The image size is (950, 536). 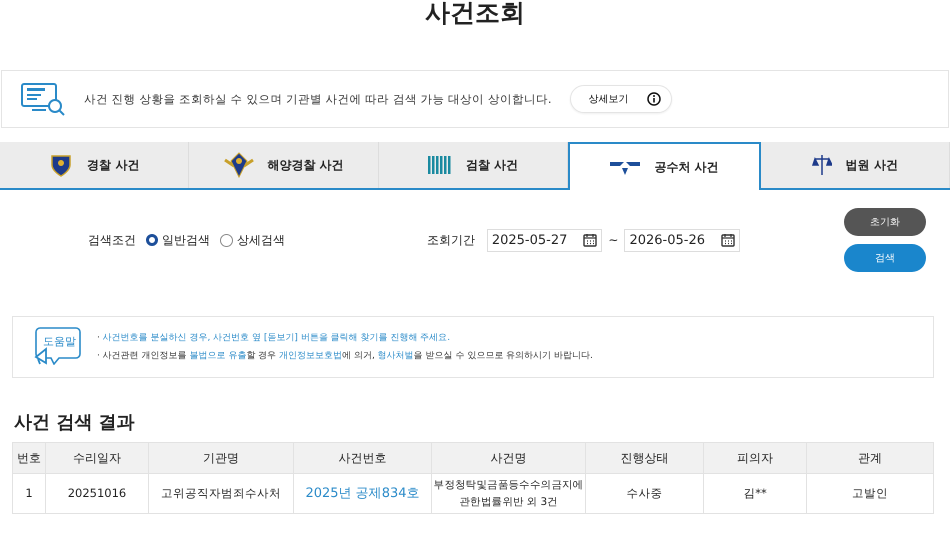 What do you see at coordinates (870, 458) in the screenshot?
I see `column-header: 관계` at bounding box center [870, 458].